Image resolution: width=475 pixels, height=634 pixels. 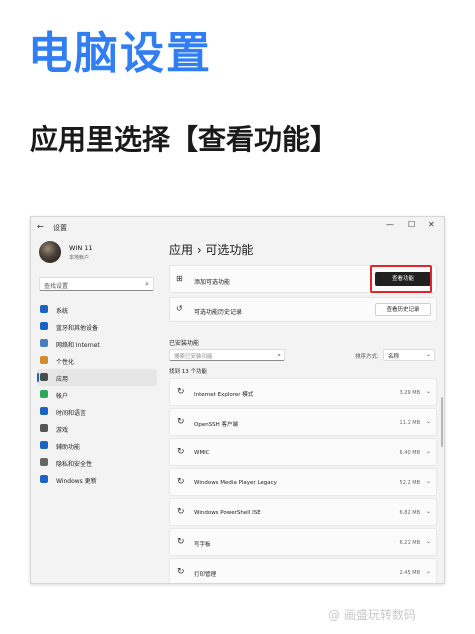 What do you see at coordinates (81, 248) in the screenshot?
I see `profile-name: WIN 11` at bounding box center [81, 248].